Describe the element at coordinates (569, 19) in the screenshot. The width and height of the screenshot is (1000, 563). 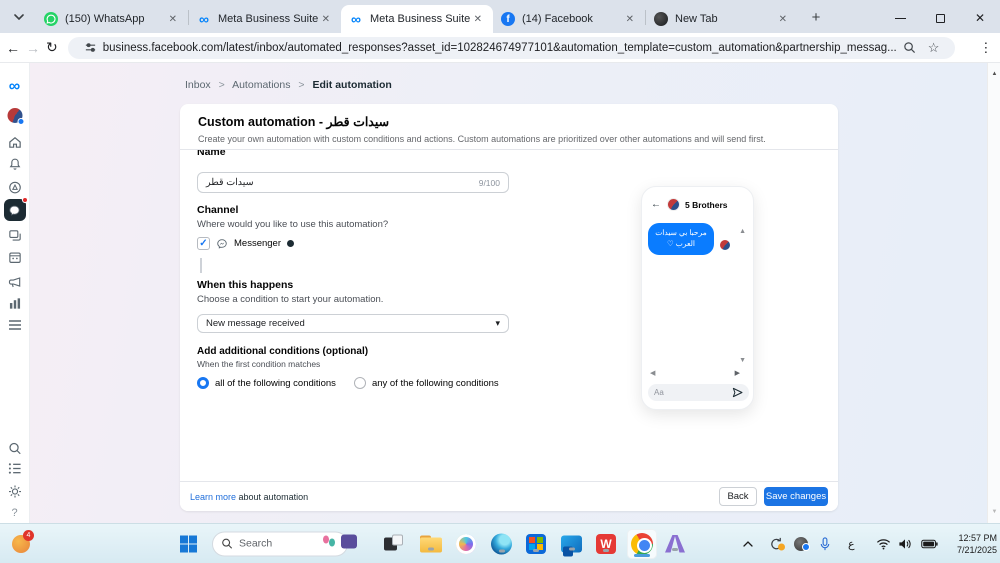
I see `tab-facebook: f (14) Facebook ✕` at that location.